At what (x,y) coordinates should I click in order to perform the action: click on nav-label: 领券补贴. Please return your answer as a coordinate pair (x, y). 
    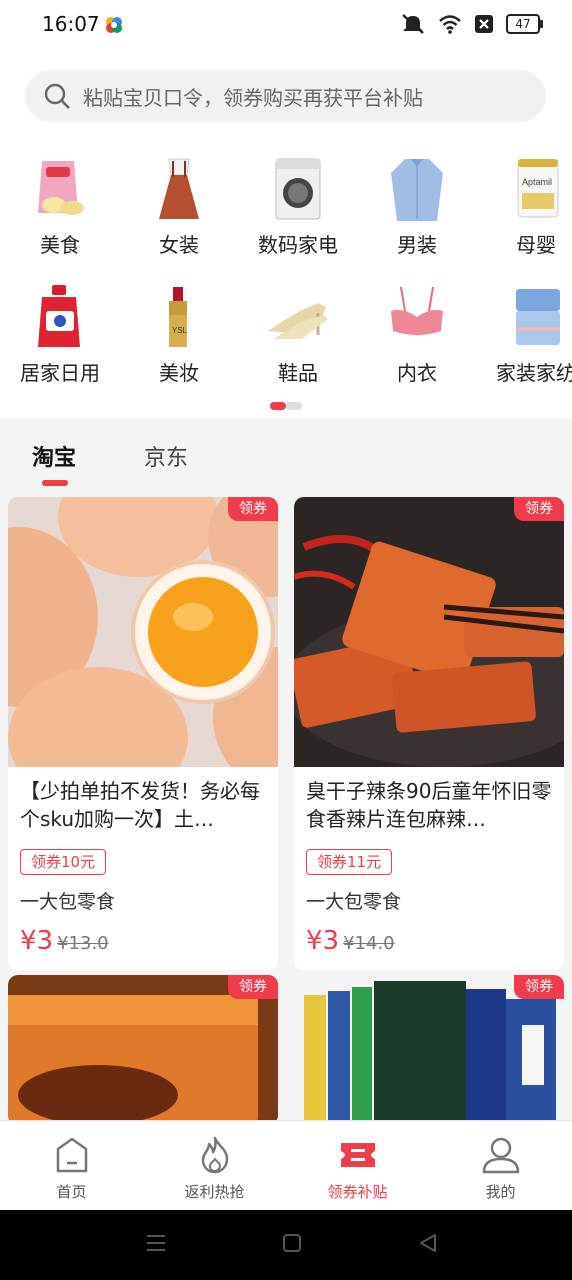
    Looking at the image, I should click on (357, 1192).